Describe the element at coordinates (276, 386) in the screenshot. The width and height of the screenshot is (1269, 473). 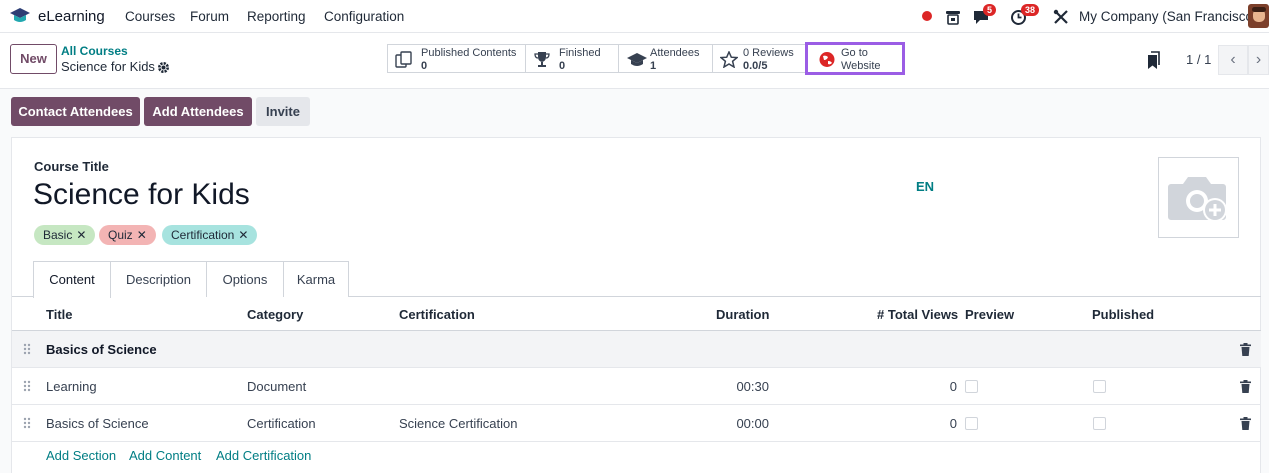
I see `cell-category: Document` at that location.